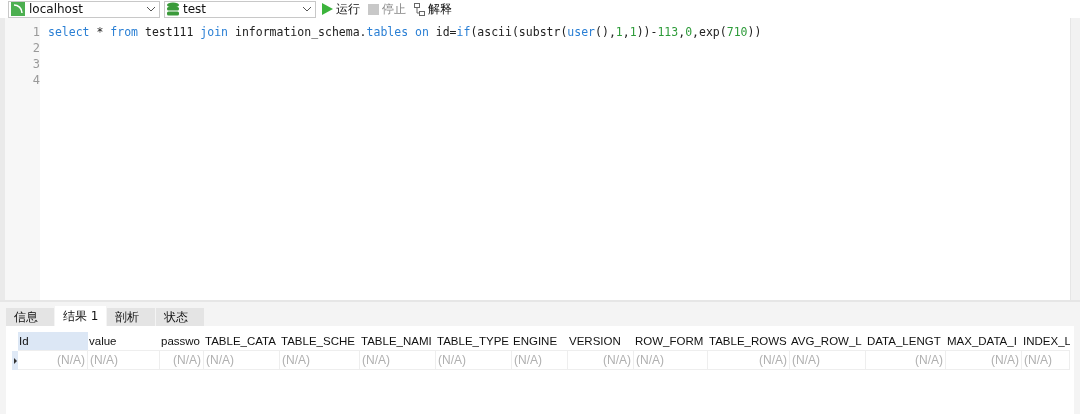  I want to click on line-number: 3, so click(36, 64).